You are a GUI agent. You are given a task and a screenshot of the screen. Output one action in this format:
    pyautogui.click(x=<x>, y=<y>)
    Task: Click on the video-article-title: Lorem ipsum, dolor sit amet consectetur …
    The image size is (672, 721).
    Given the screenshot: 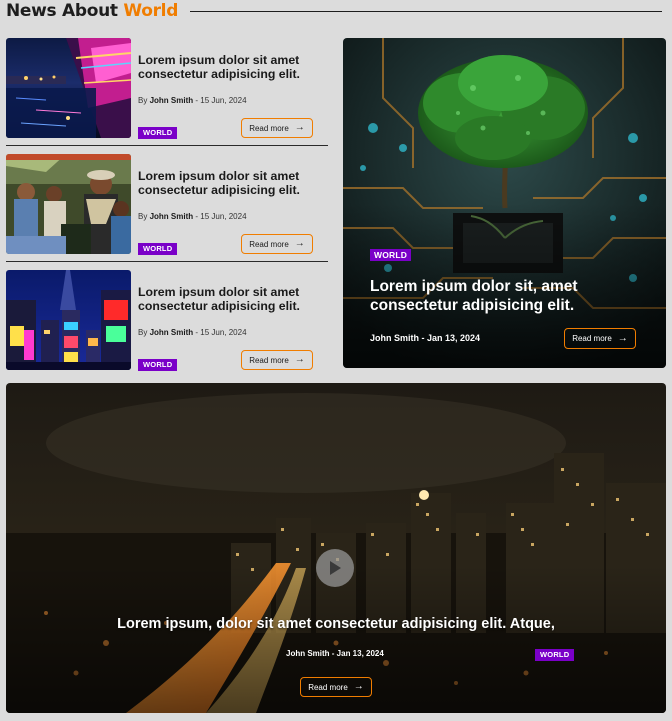 What is the action you would take?
    pyautogui.click(x=336, y=624)
    